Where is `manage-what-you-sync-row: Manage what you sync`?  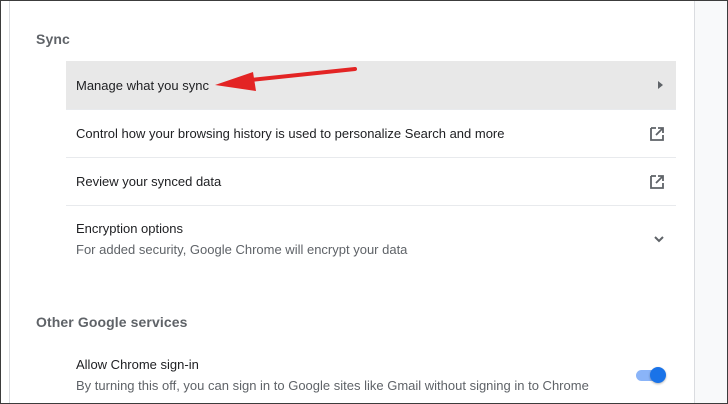
manage-what-you-sync-row: Manage what you sync is located at coordinates (371, 85).